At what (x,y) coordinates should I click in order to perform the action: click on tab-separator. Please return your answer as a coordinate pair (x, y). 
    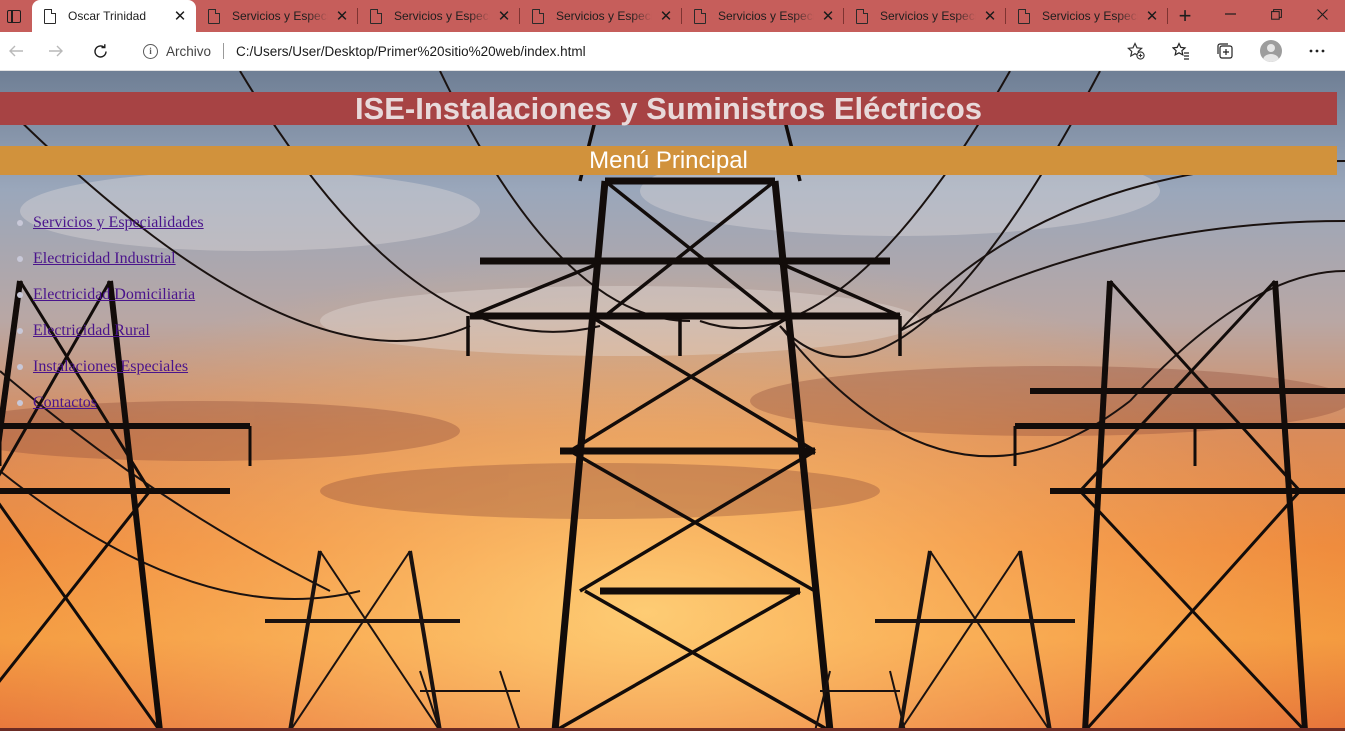
    Looking at the image, I should click on (1167, 16).